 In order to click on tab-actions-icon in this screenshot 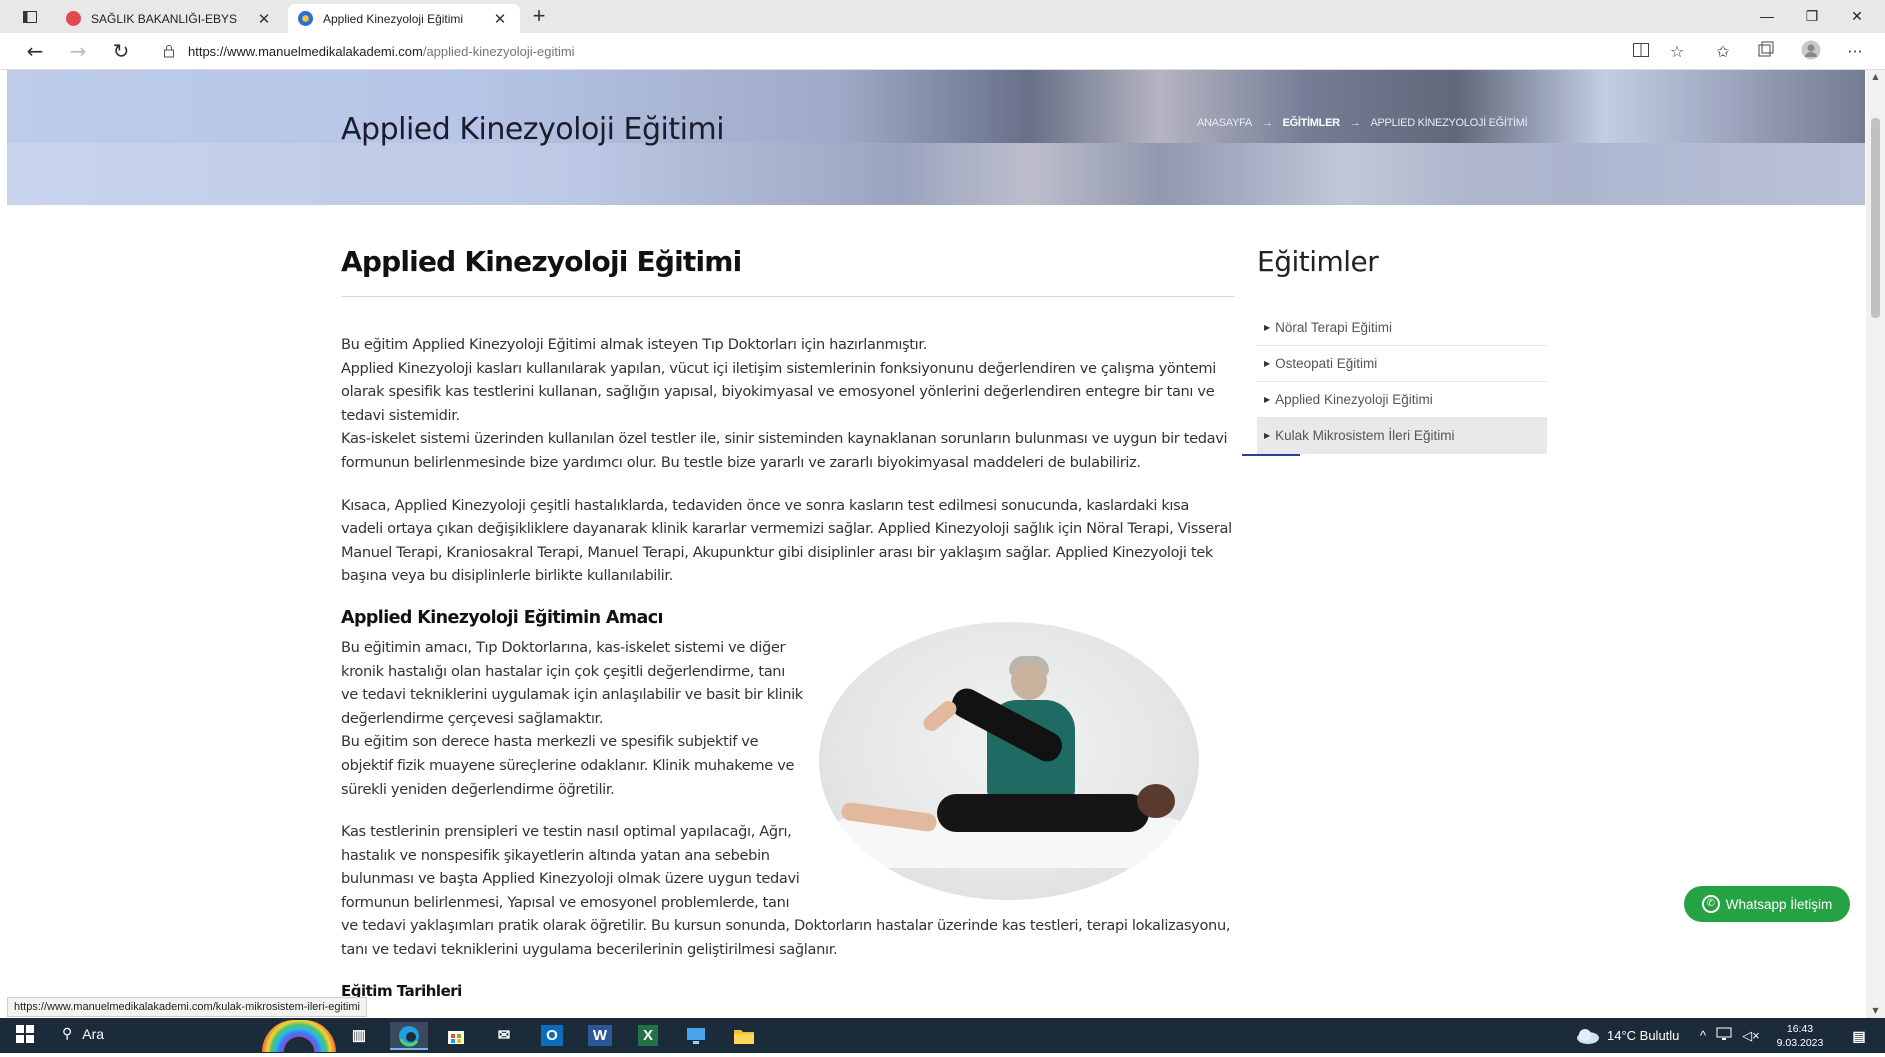, I will do `click(30, 17)`.